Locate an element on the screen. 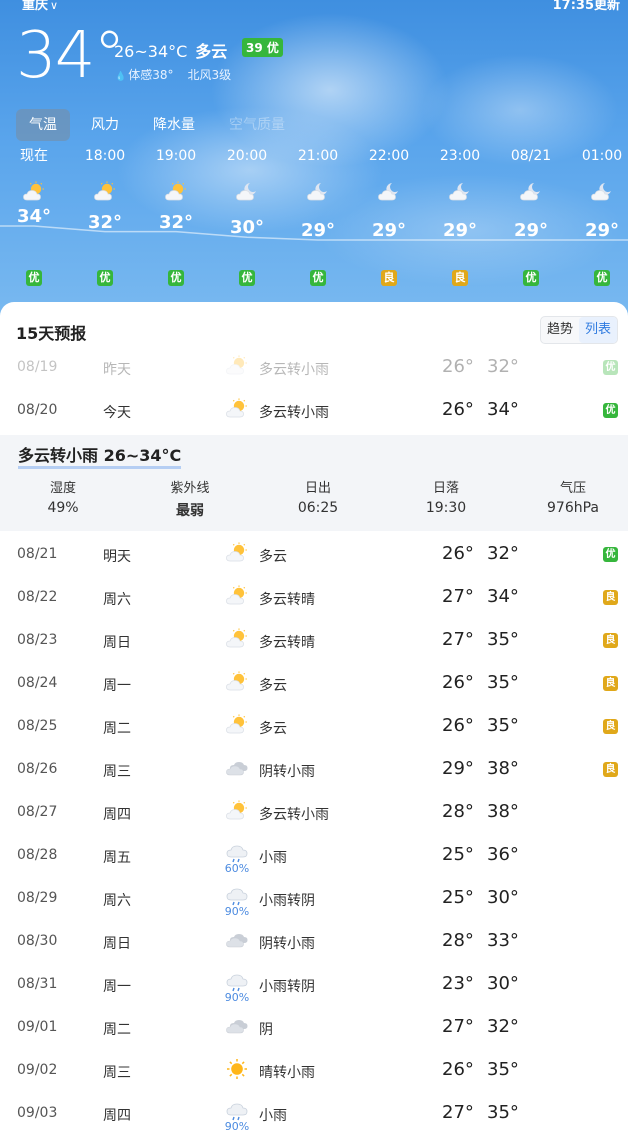 The height and width of the screenshot is (1143, 628). list-toggle-button: 列表 is located at coordinates (597, 330).